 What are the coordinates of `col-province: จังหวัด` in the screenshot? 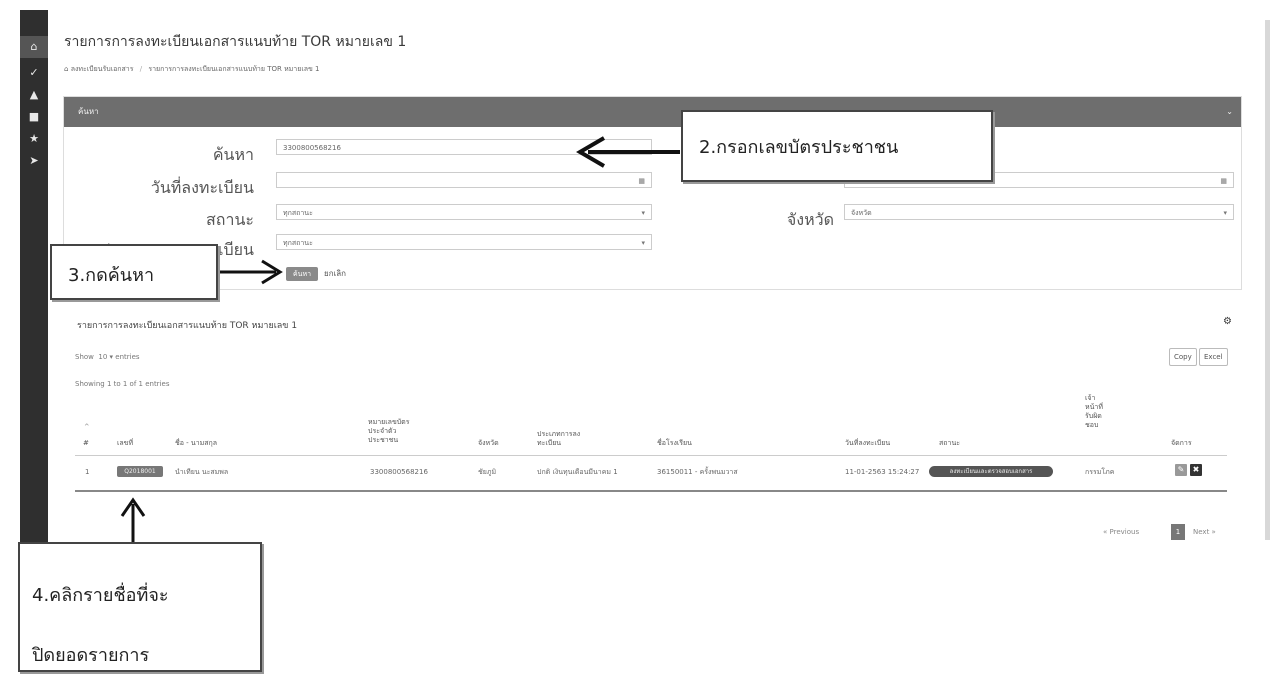 It's located at (488, 443).